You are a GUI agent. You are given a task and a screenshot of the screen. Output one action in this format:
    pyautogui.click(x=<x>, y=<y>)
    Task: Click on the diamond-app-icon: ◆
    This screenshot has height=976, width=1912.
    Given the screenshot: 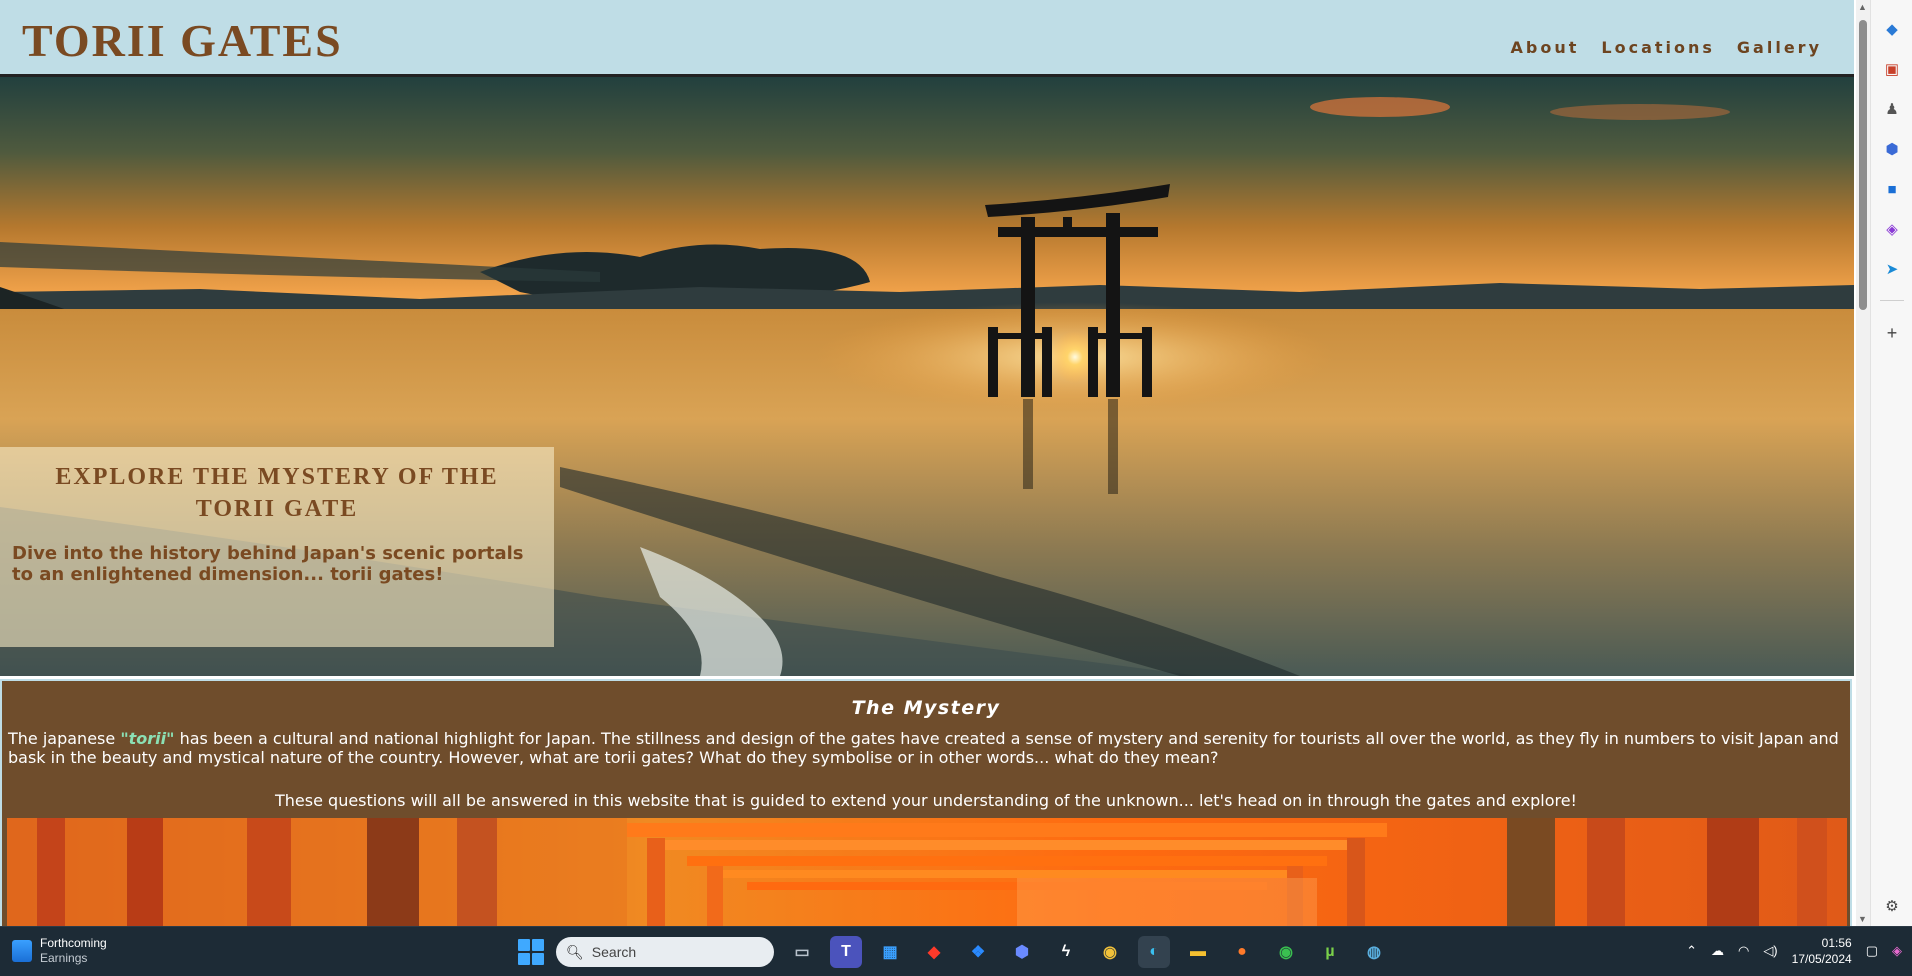 What is the action you would take?
    pyautogui.click(x=934, y=952)
    